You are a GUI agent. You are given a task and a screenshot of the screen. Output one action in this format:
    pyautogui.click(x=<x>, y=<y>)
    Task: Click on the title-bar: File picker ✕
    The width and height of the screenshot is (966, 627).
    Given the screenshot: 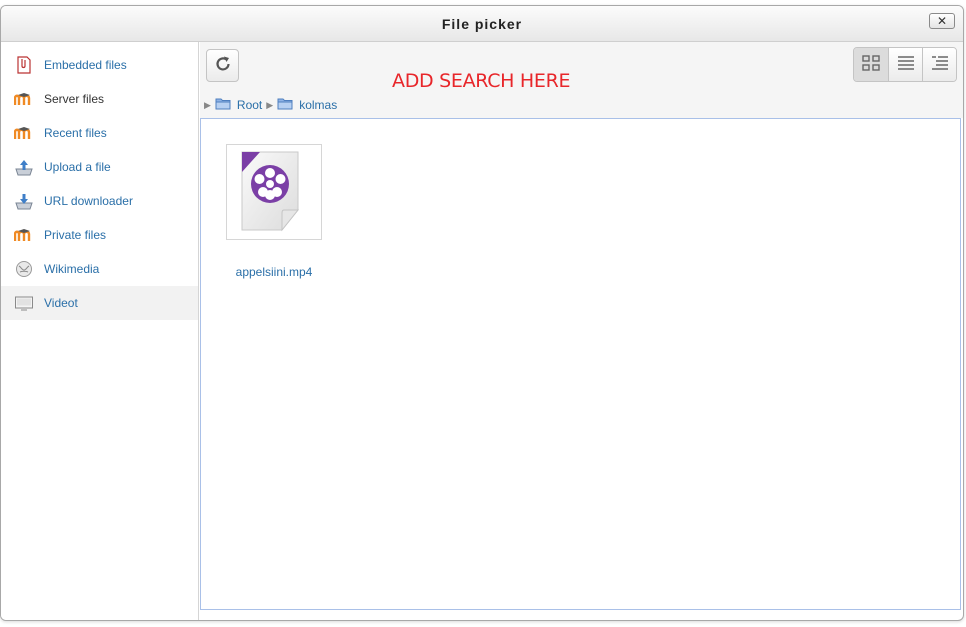 What is the action you would take?
    pyautogui.click(x=482, y=24)
    